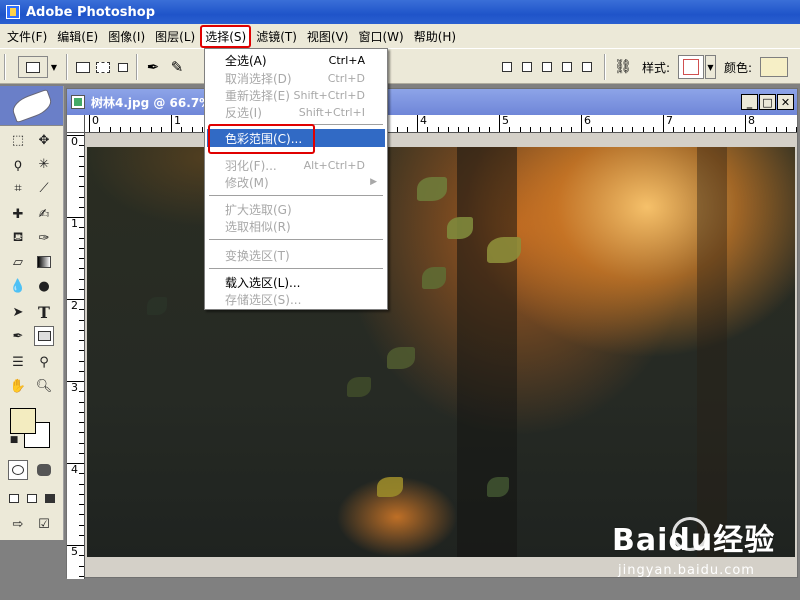 The height and width of the screenshot is (600, 800). Describe the element at coordinates (18, 238) in the screenshot. I see `clone-stamp-tool: ⛾` at that location.